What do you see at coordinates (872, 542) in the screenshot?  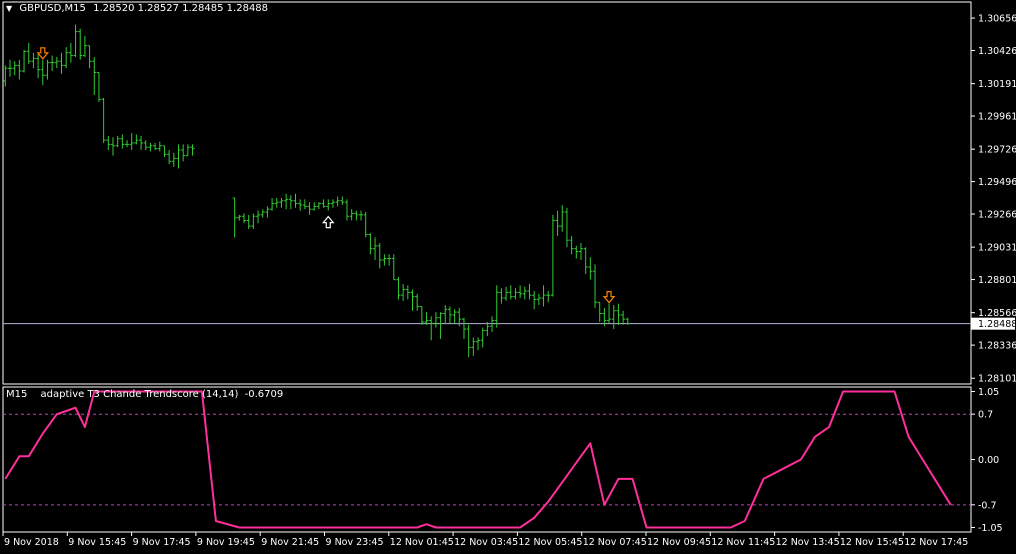 I see `time-tick-label: 12 Nov 15:45` at bounding box center [872, 542].